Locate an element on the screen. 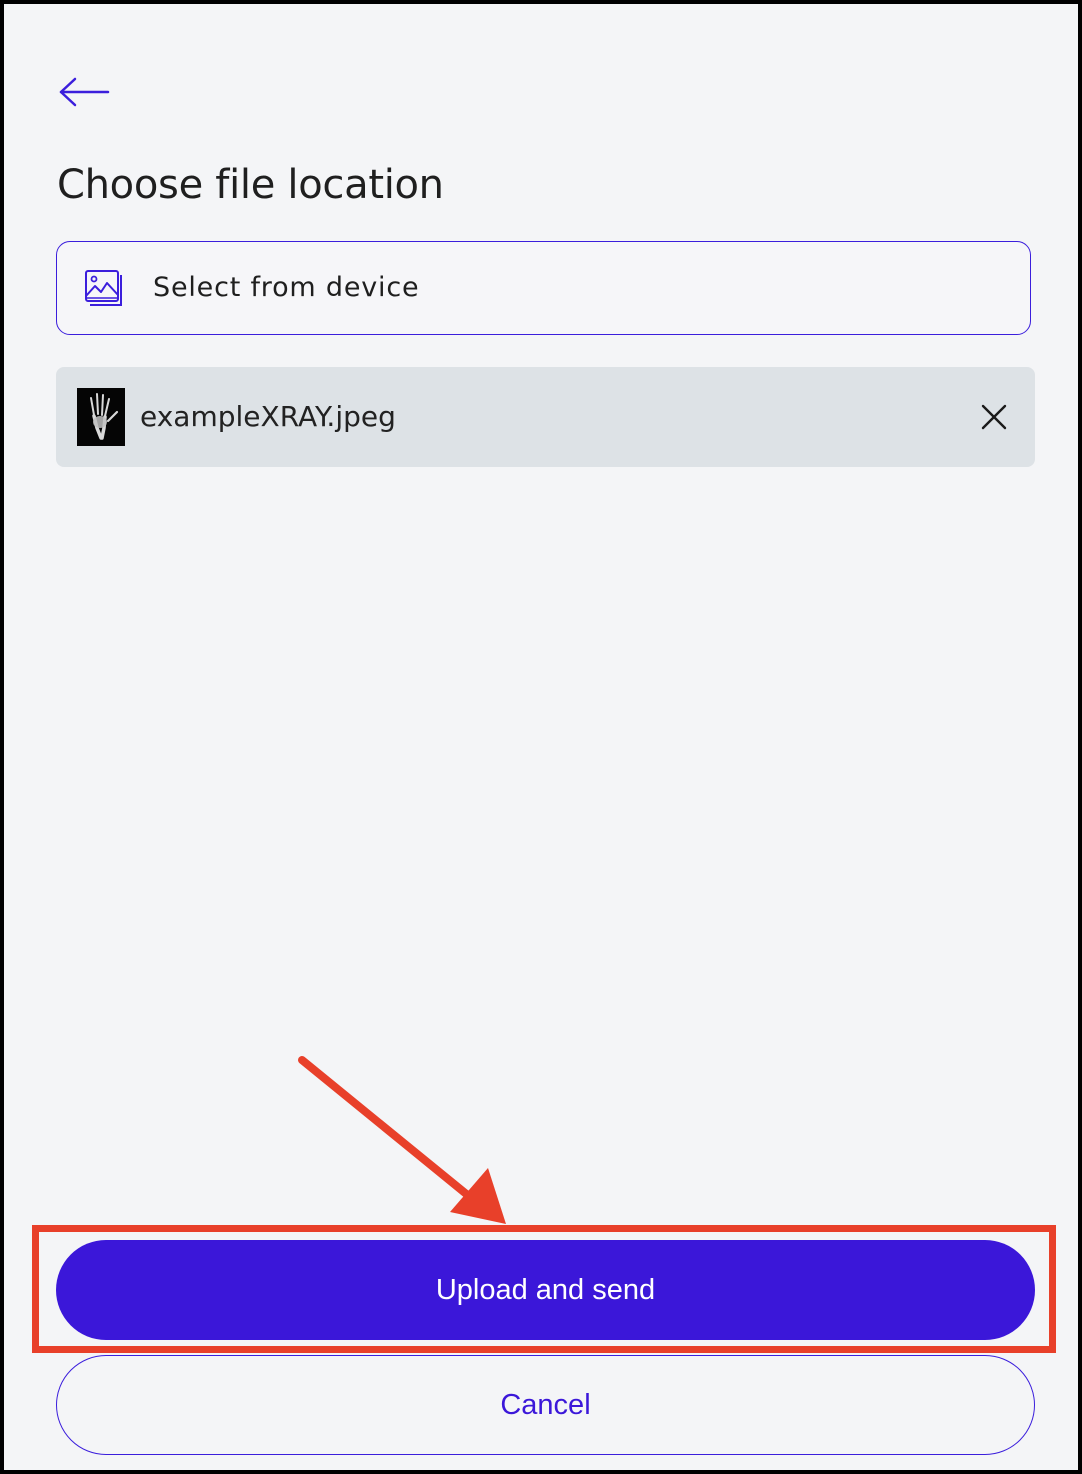 This screenshot has width=1082, height=1474. annotation-highlight-box is located at coordinates (544, 1289).